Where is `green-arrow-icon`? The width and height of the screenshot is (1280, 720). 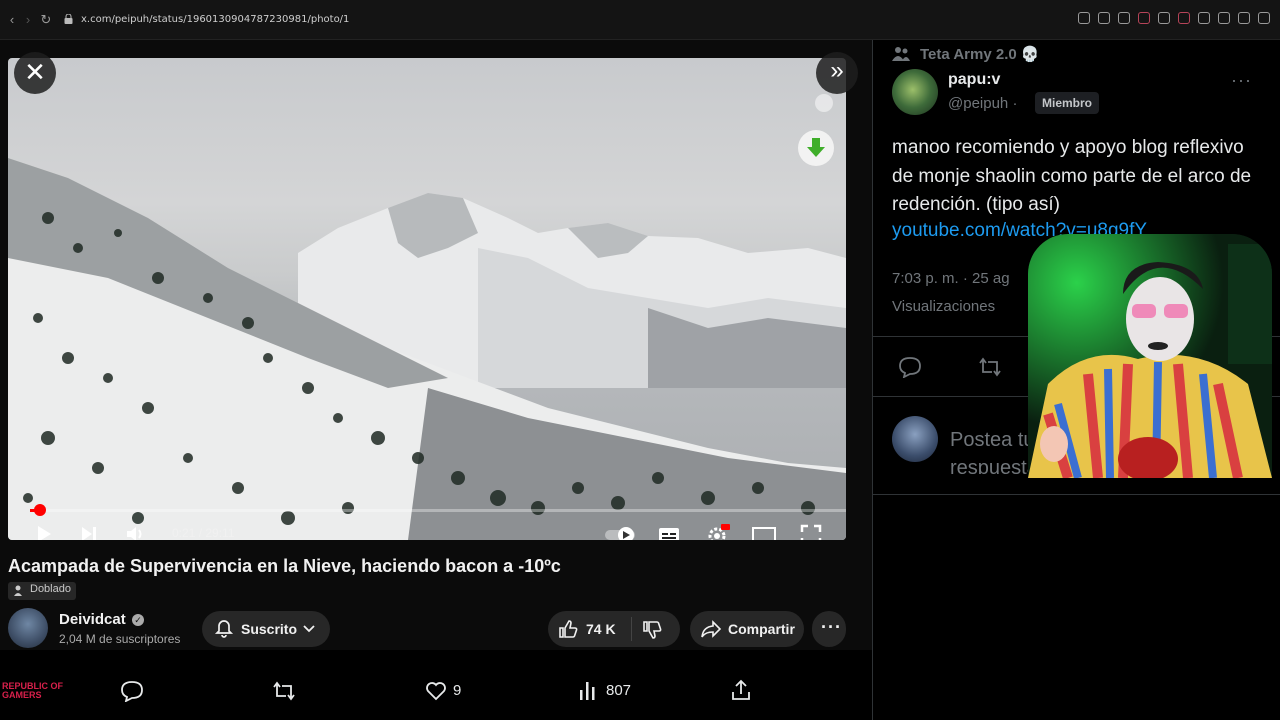
green-arrow-icon is located at coordinates (816, 147).